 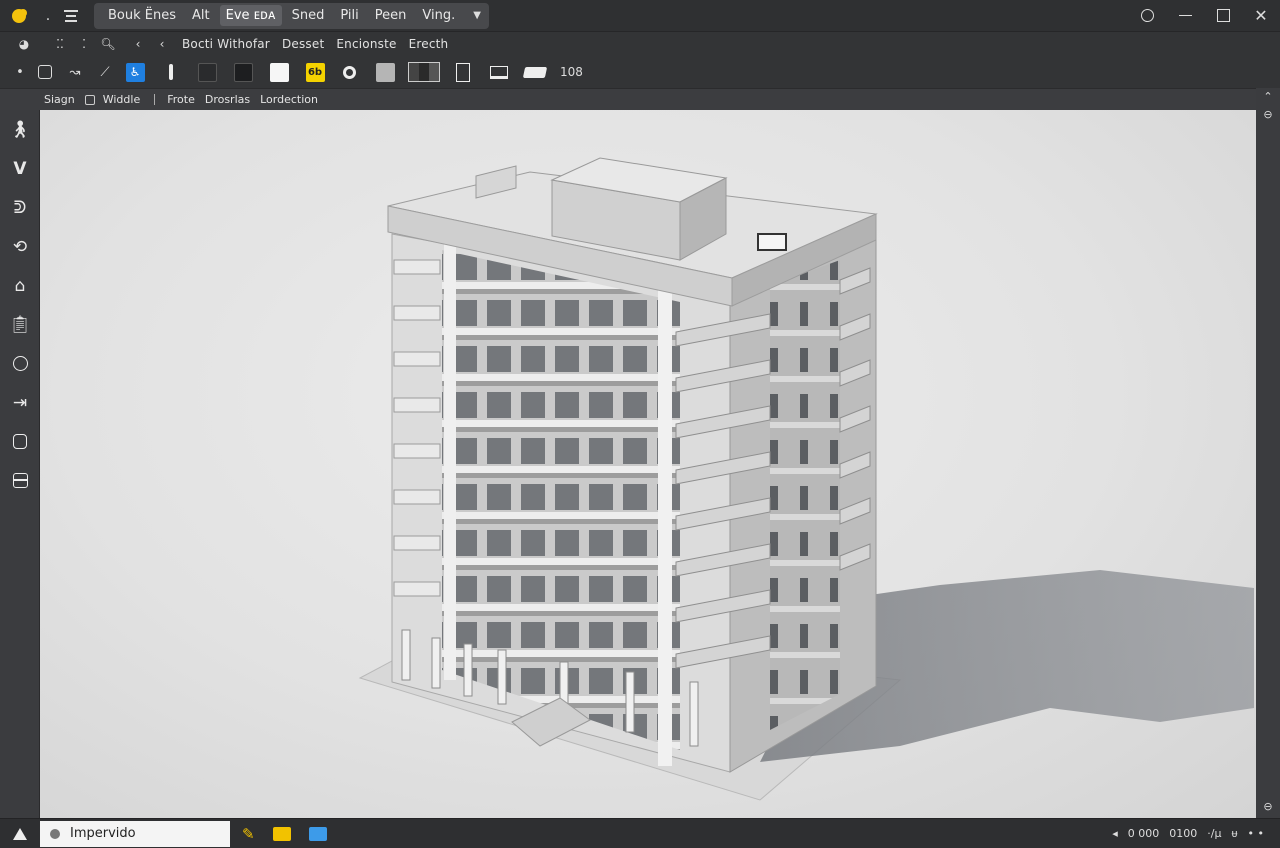 I want to click on lasso-icon: ⁚, so click(x=84, y=44).